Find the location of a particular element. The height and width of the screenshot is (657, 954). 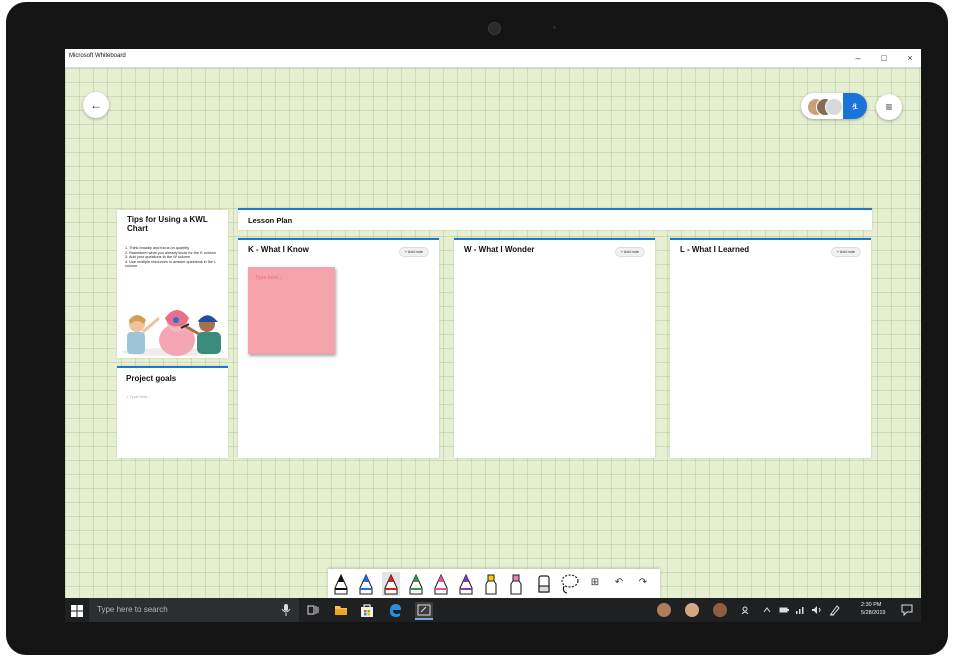

start-button is located at coordinates (77, 610).